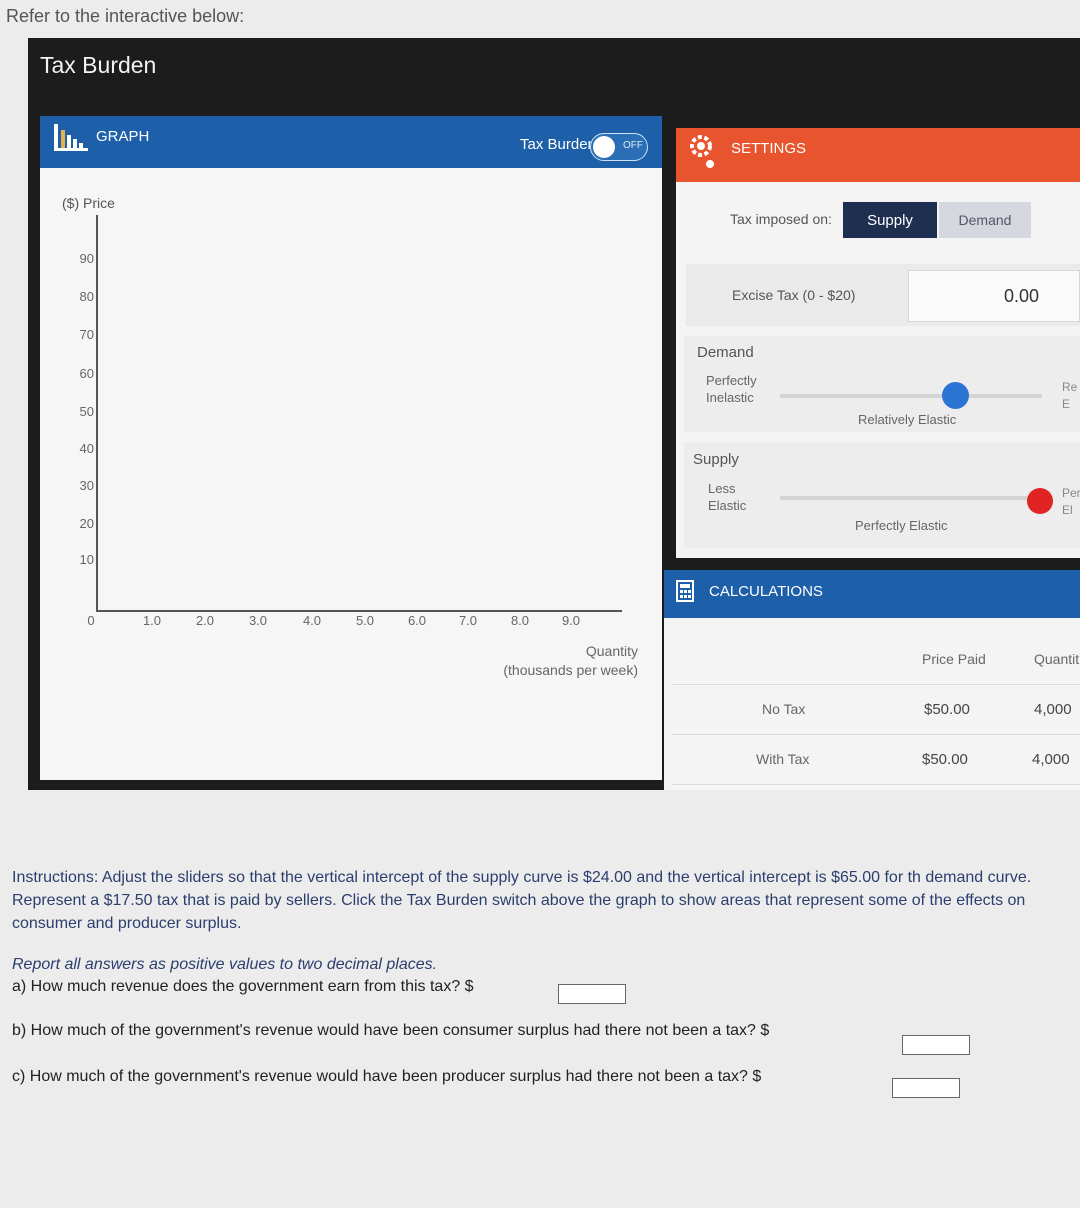  What do you see at coordinates (910, 498) in the screenshot?
I see `supply-slider-track` at bounding box center [910, 498].